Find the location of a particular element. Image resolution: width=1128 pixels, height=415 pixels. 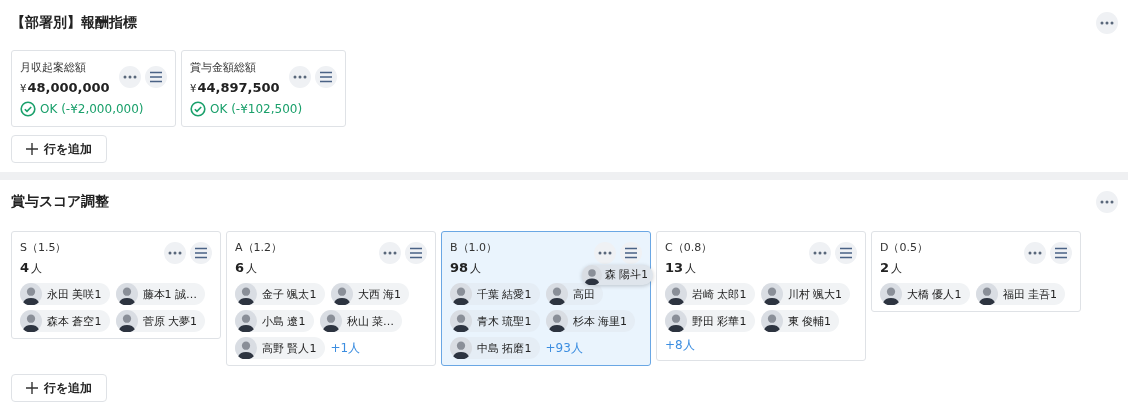

member-chip: 大西 海1 is located at coordinates (369, 294).